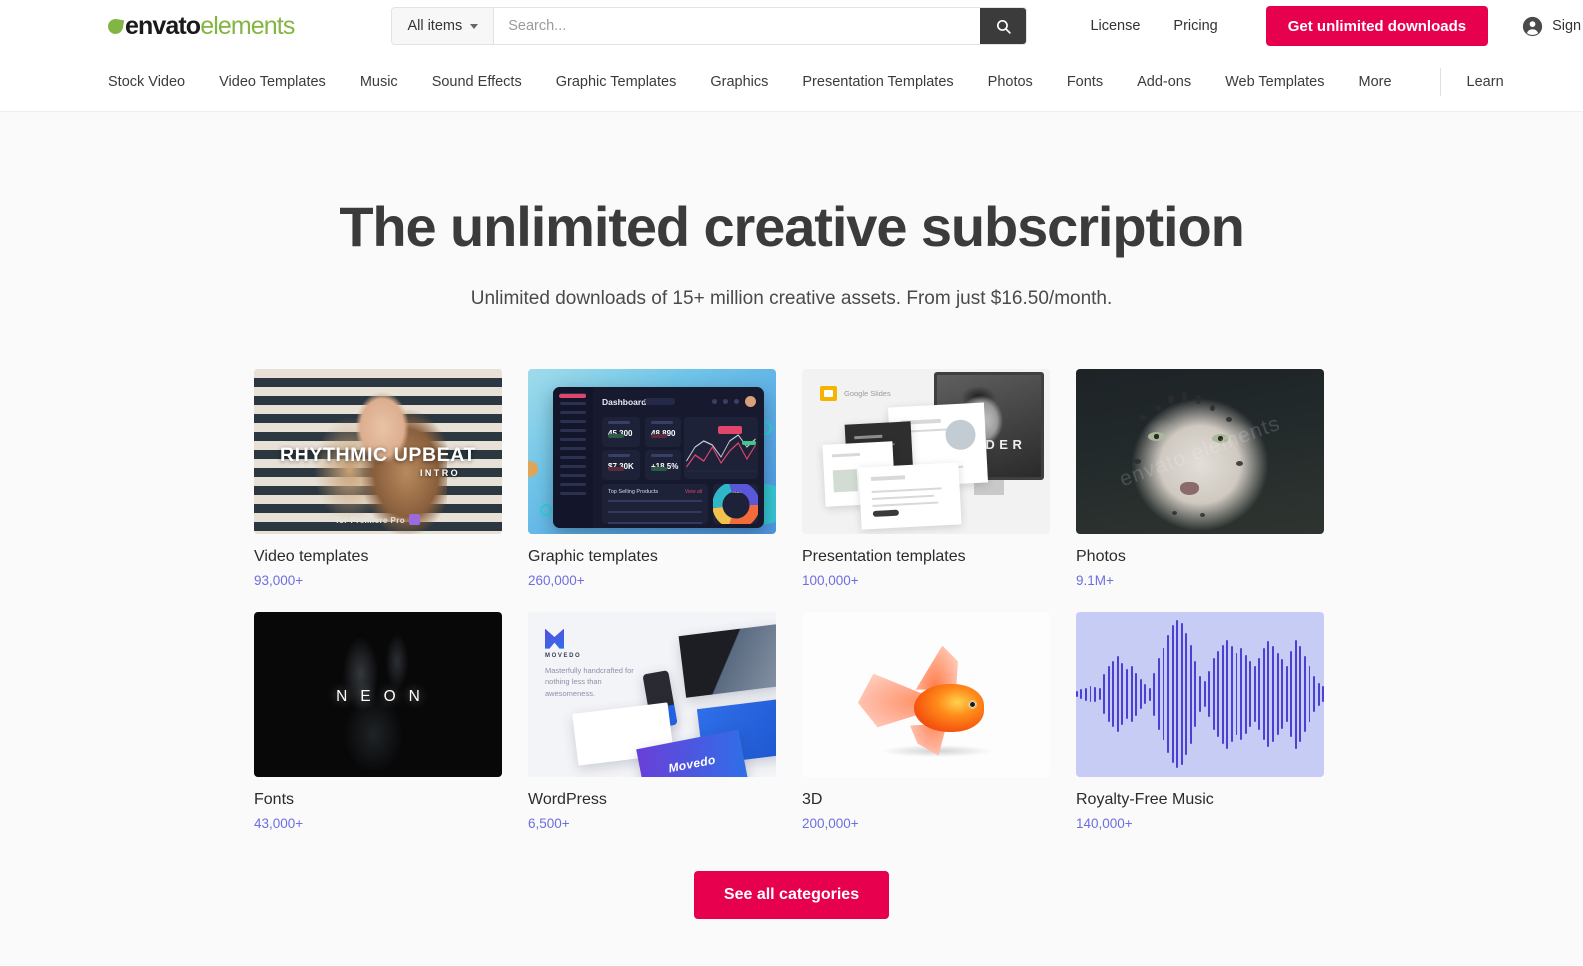 The image size is (1583, 966). What do you see at coordinates (1200, 580) in the screenshot?
I see `card-count-photos: 9.1M+` at bounding box center [1200, 580].